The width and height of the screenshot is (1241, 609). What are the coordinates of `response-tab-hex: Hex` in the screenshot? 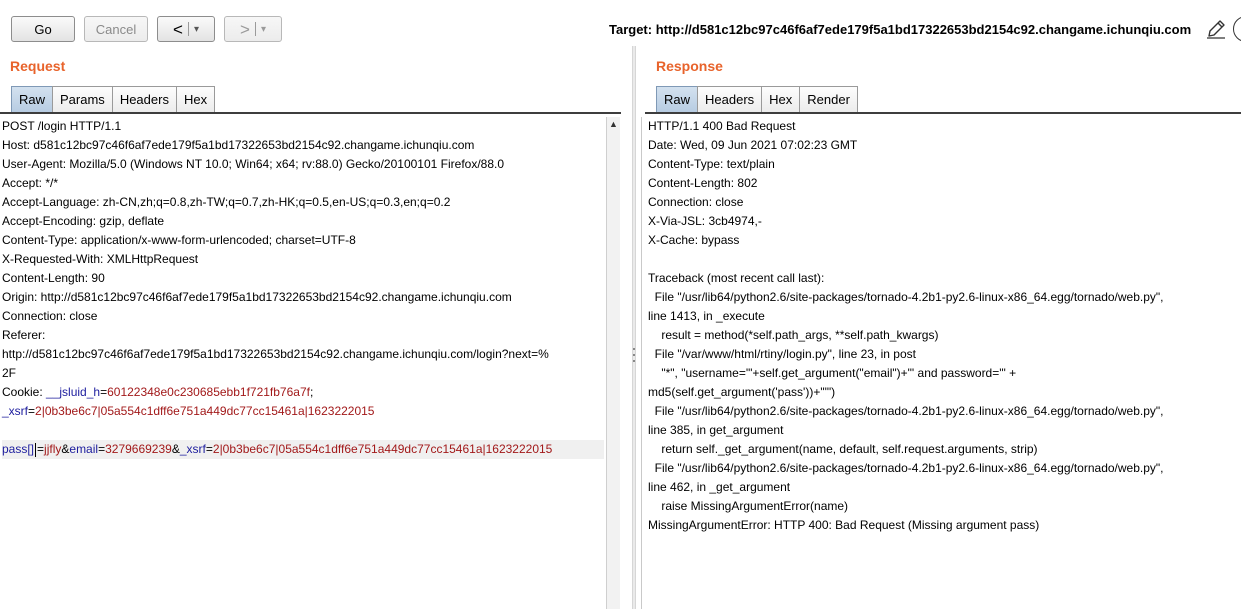 It's located at (781, 99).